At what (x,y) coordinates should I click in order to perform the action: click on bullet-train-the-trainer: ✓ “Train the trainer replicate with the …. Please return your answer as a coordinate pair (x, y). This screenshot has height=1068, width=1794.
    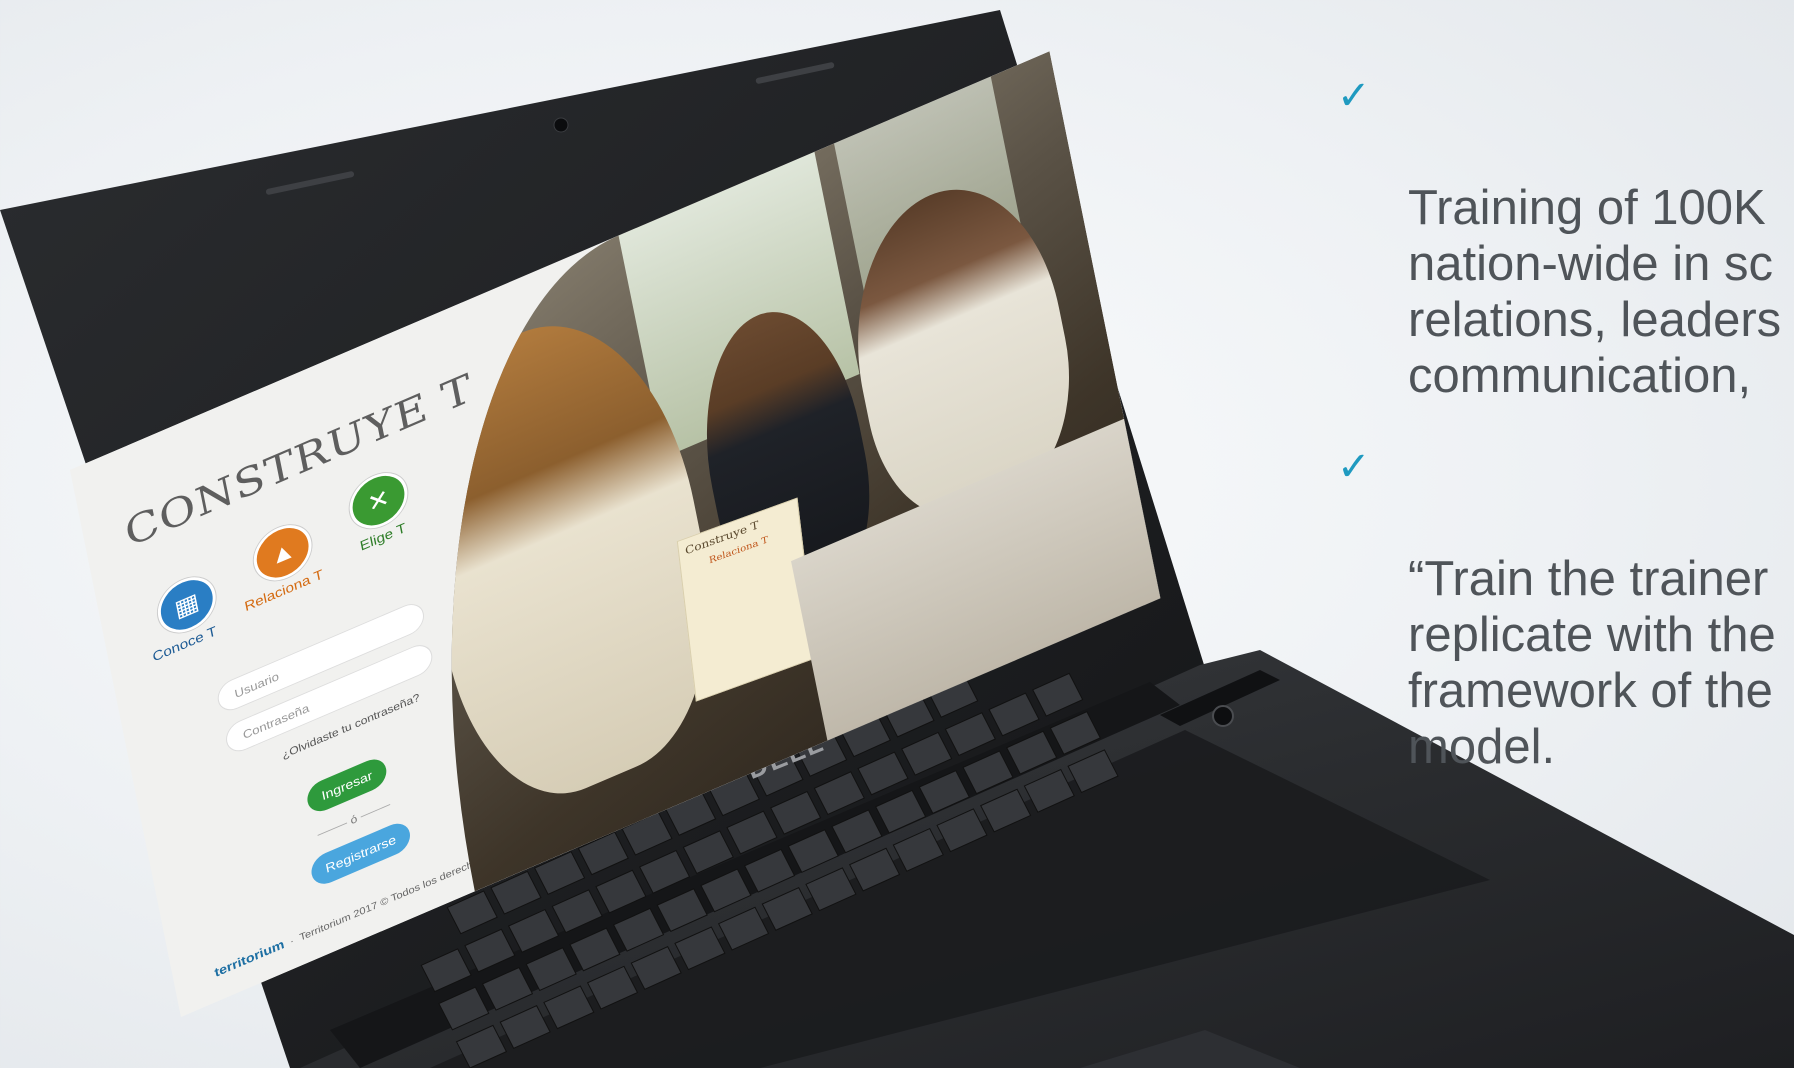
    Looking at the image, I should click on (1564, 607).